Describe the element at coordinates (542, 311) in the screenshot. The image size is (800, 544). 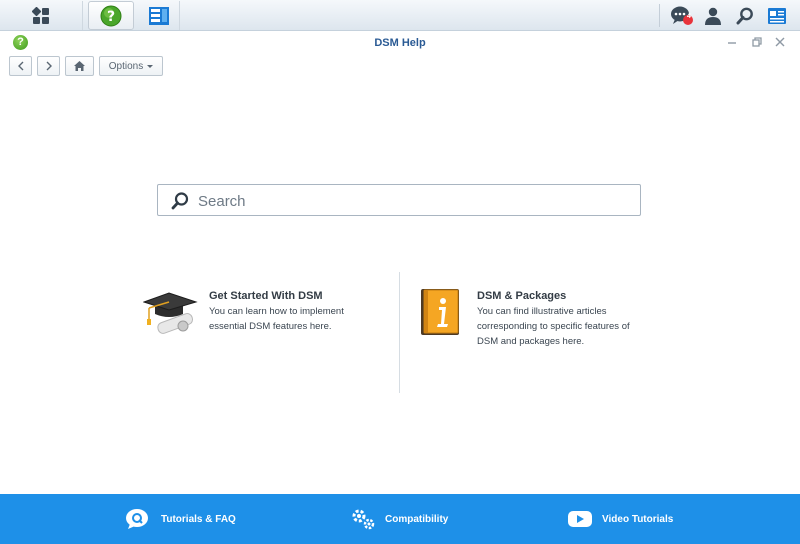
I see `desc-line: You can find illustrative articles` at that location.